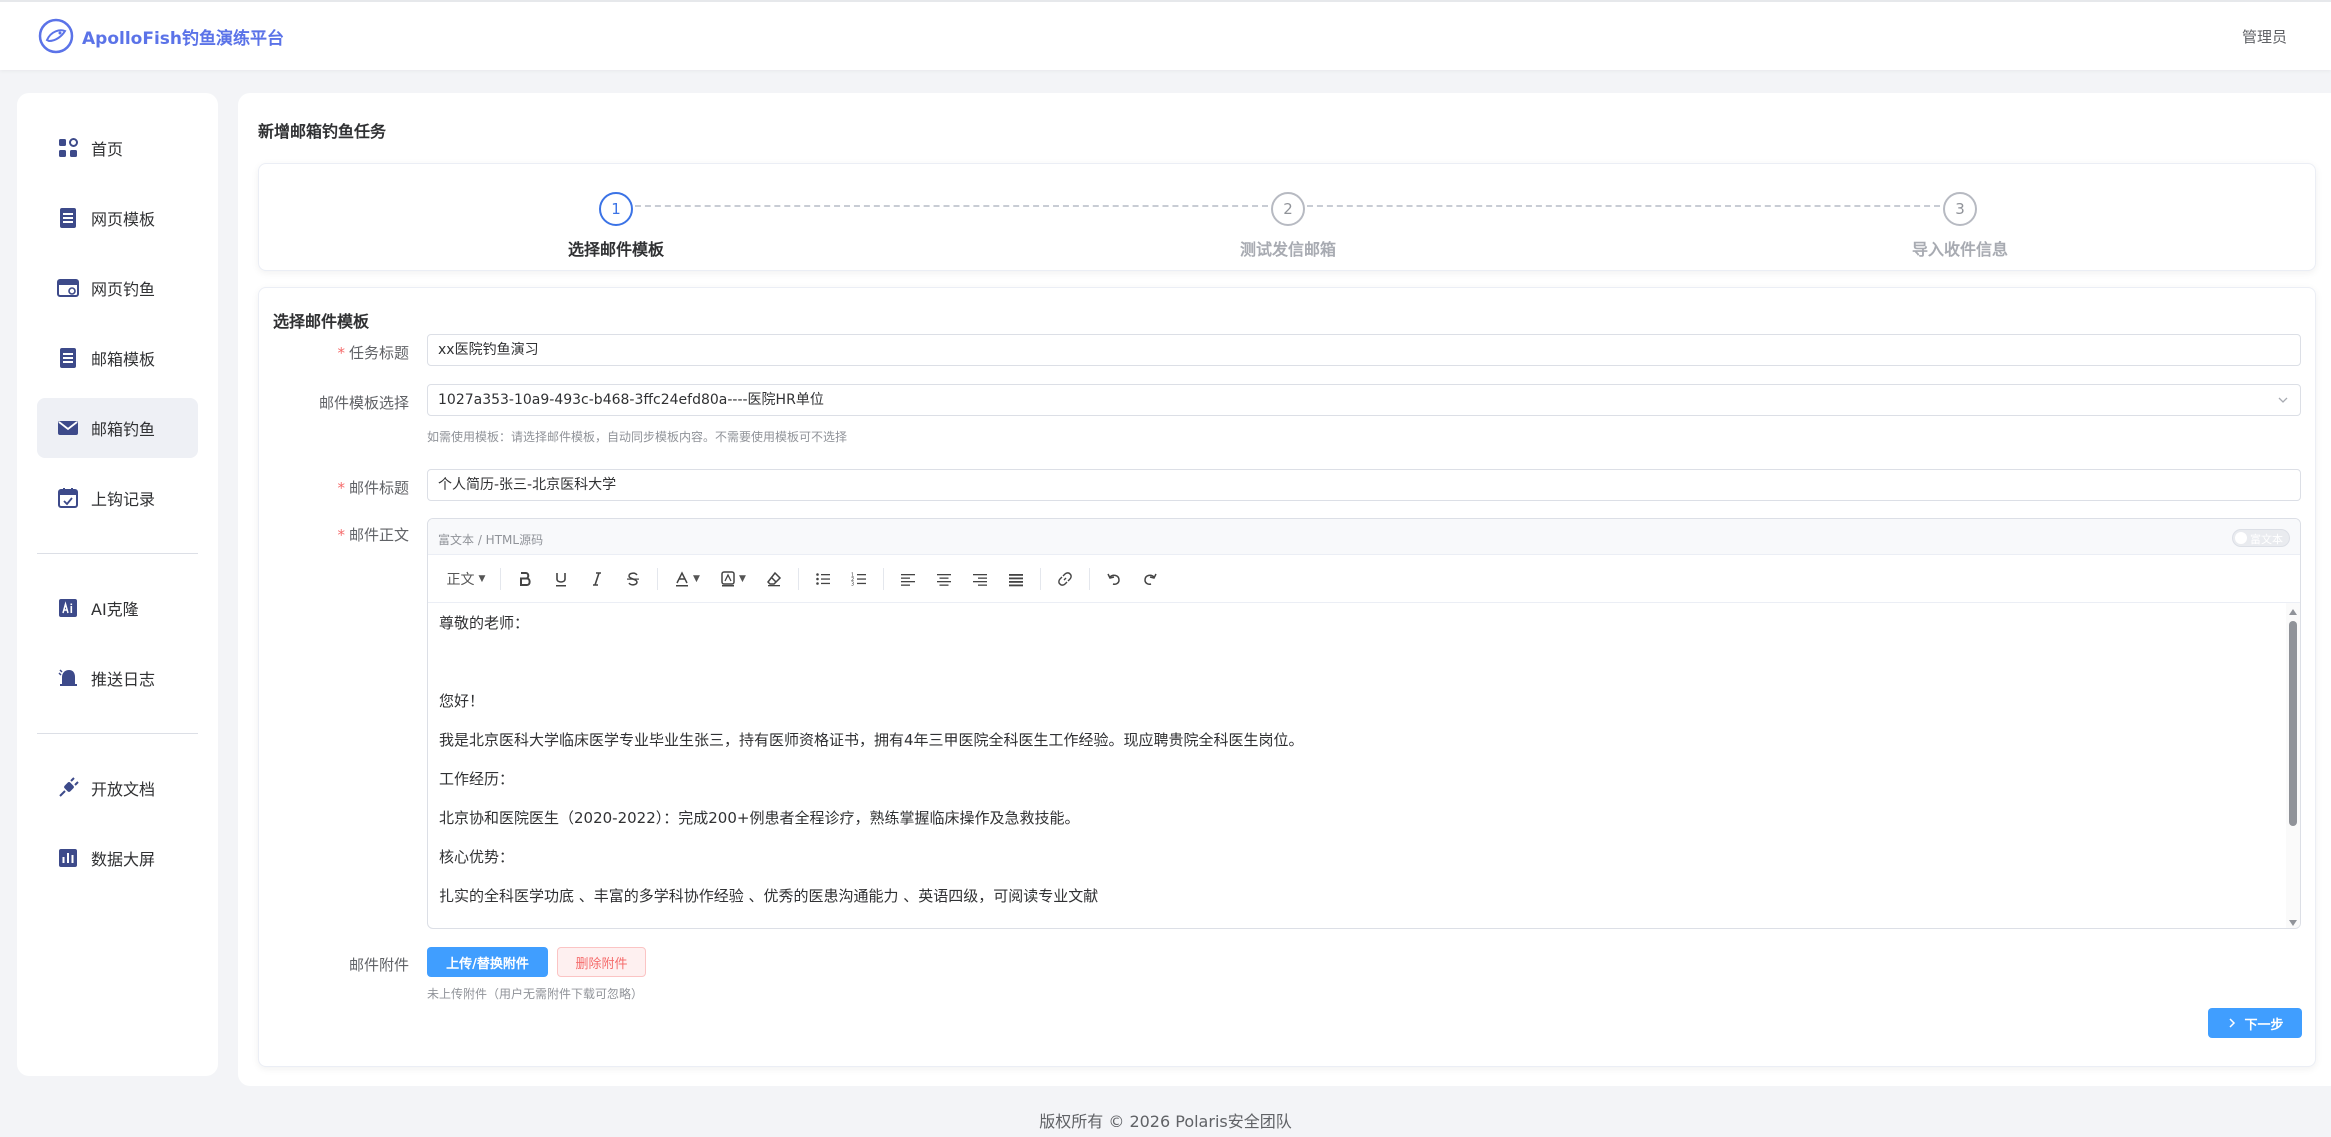 This screenshot has width=2331, height=1137. I want to click on sidebar-item-mail-phishing: 邮箱钓鱼, so click(117, 428).